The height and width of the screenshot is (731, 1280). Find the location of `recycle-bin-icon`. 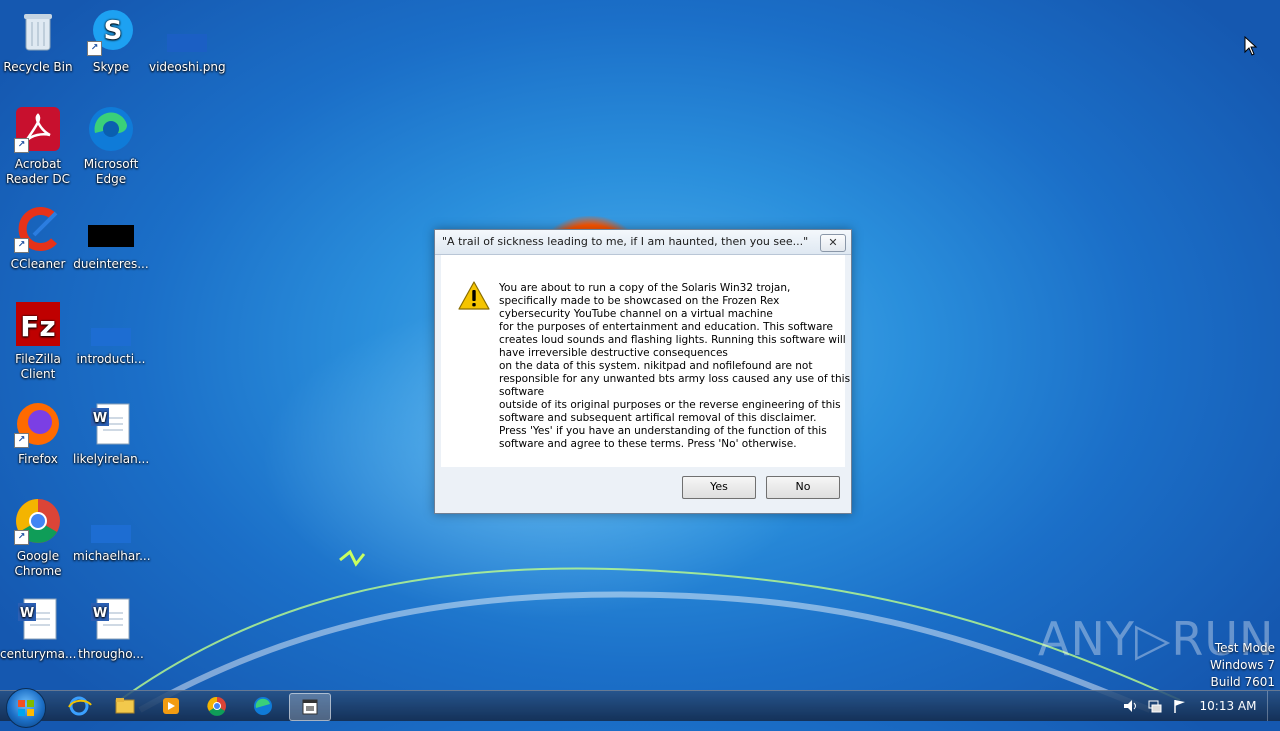

recycle-bin-icon is located at coordinates (38, 32).